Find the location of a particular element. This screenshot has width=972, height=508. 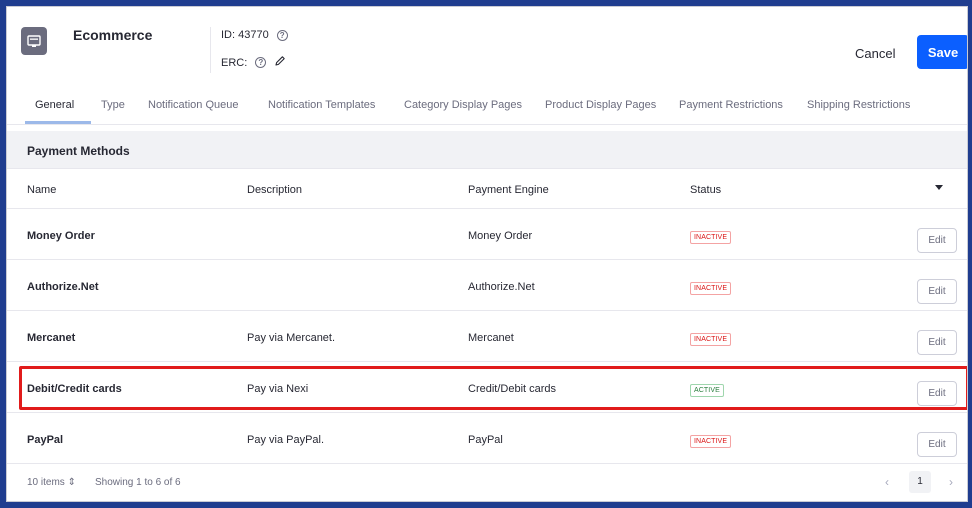

tab-type: Type is located at coordinates (113, 105).